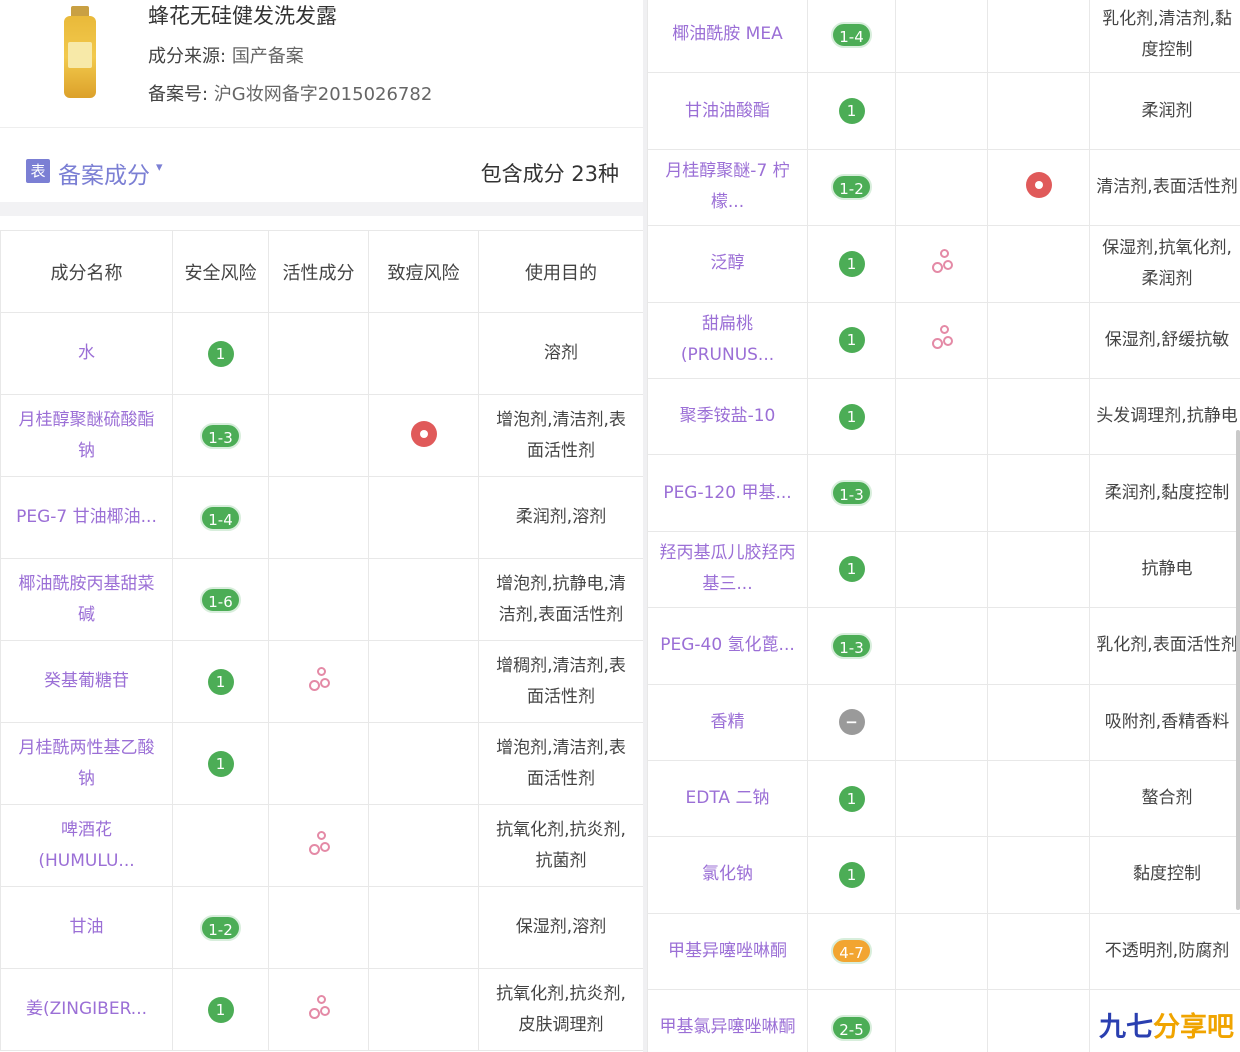 This screenshot has height=1052, width=1240. What do you see at coordinates (220, 435) in the screenshot?
I see `safety-risk-badge: 1-3` at bounding box center [220, 435].